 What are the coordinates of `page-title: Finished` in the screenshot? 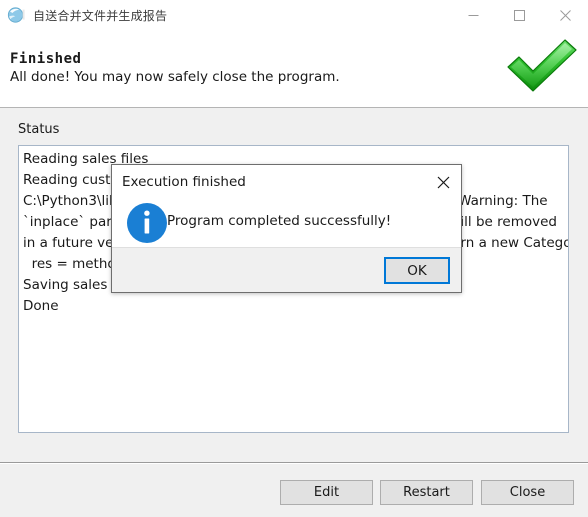 It's located at (46, 59).